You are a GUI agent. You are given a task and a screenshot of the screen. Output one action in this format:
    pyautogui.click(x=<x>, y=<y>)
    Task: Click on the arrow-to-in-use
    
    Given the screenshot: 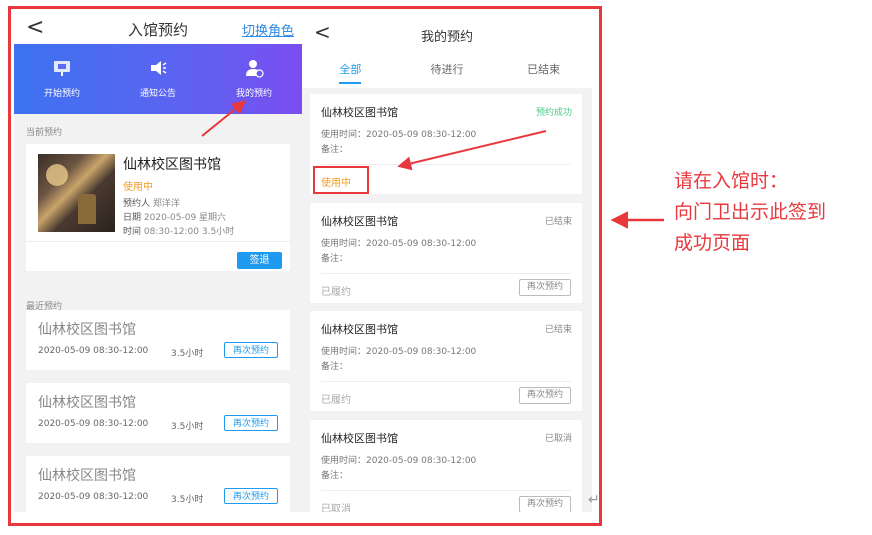 What is the action you would take?
    pyautogui.click(x=472, y=150)
    